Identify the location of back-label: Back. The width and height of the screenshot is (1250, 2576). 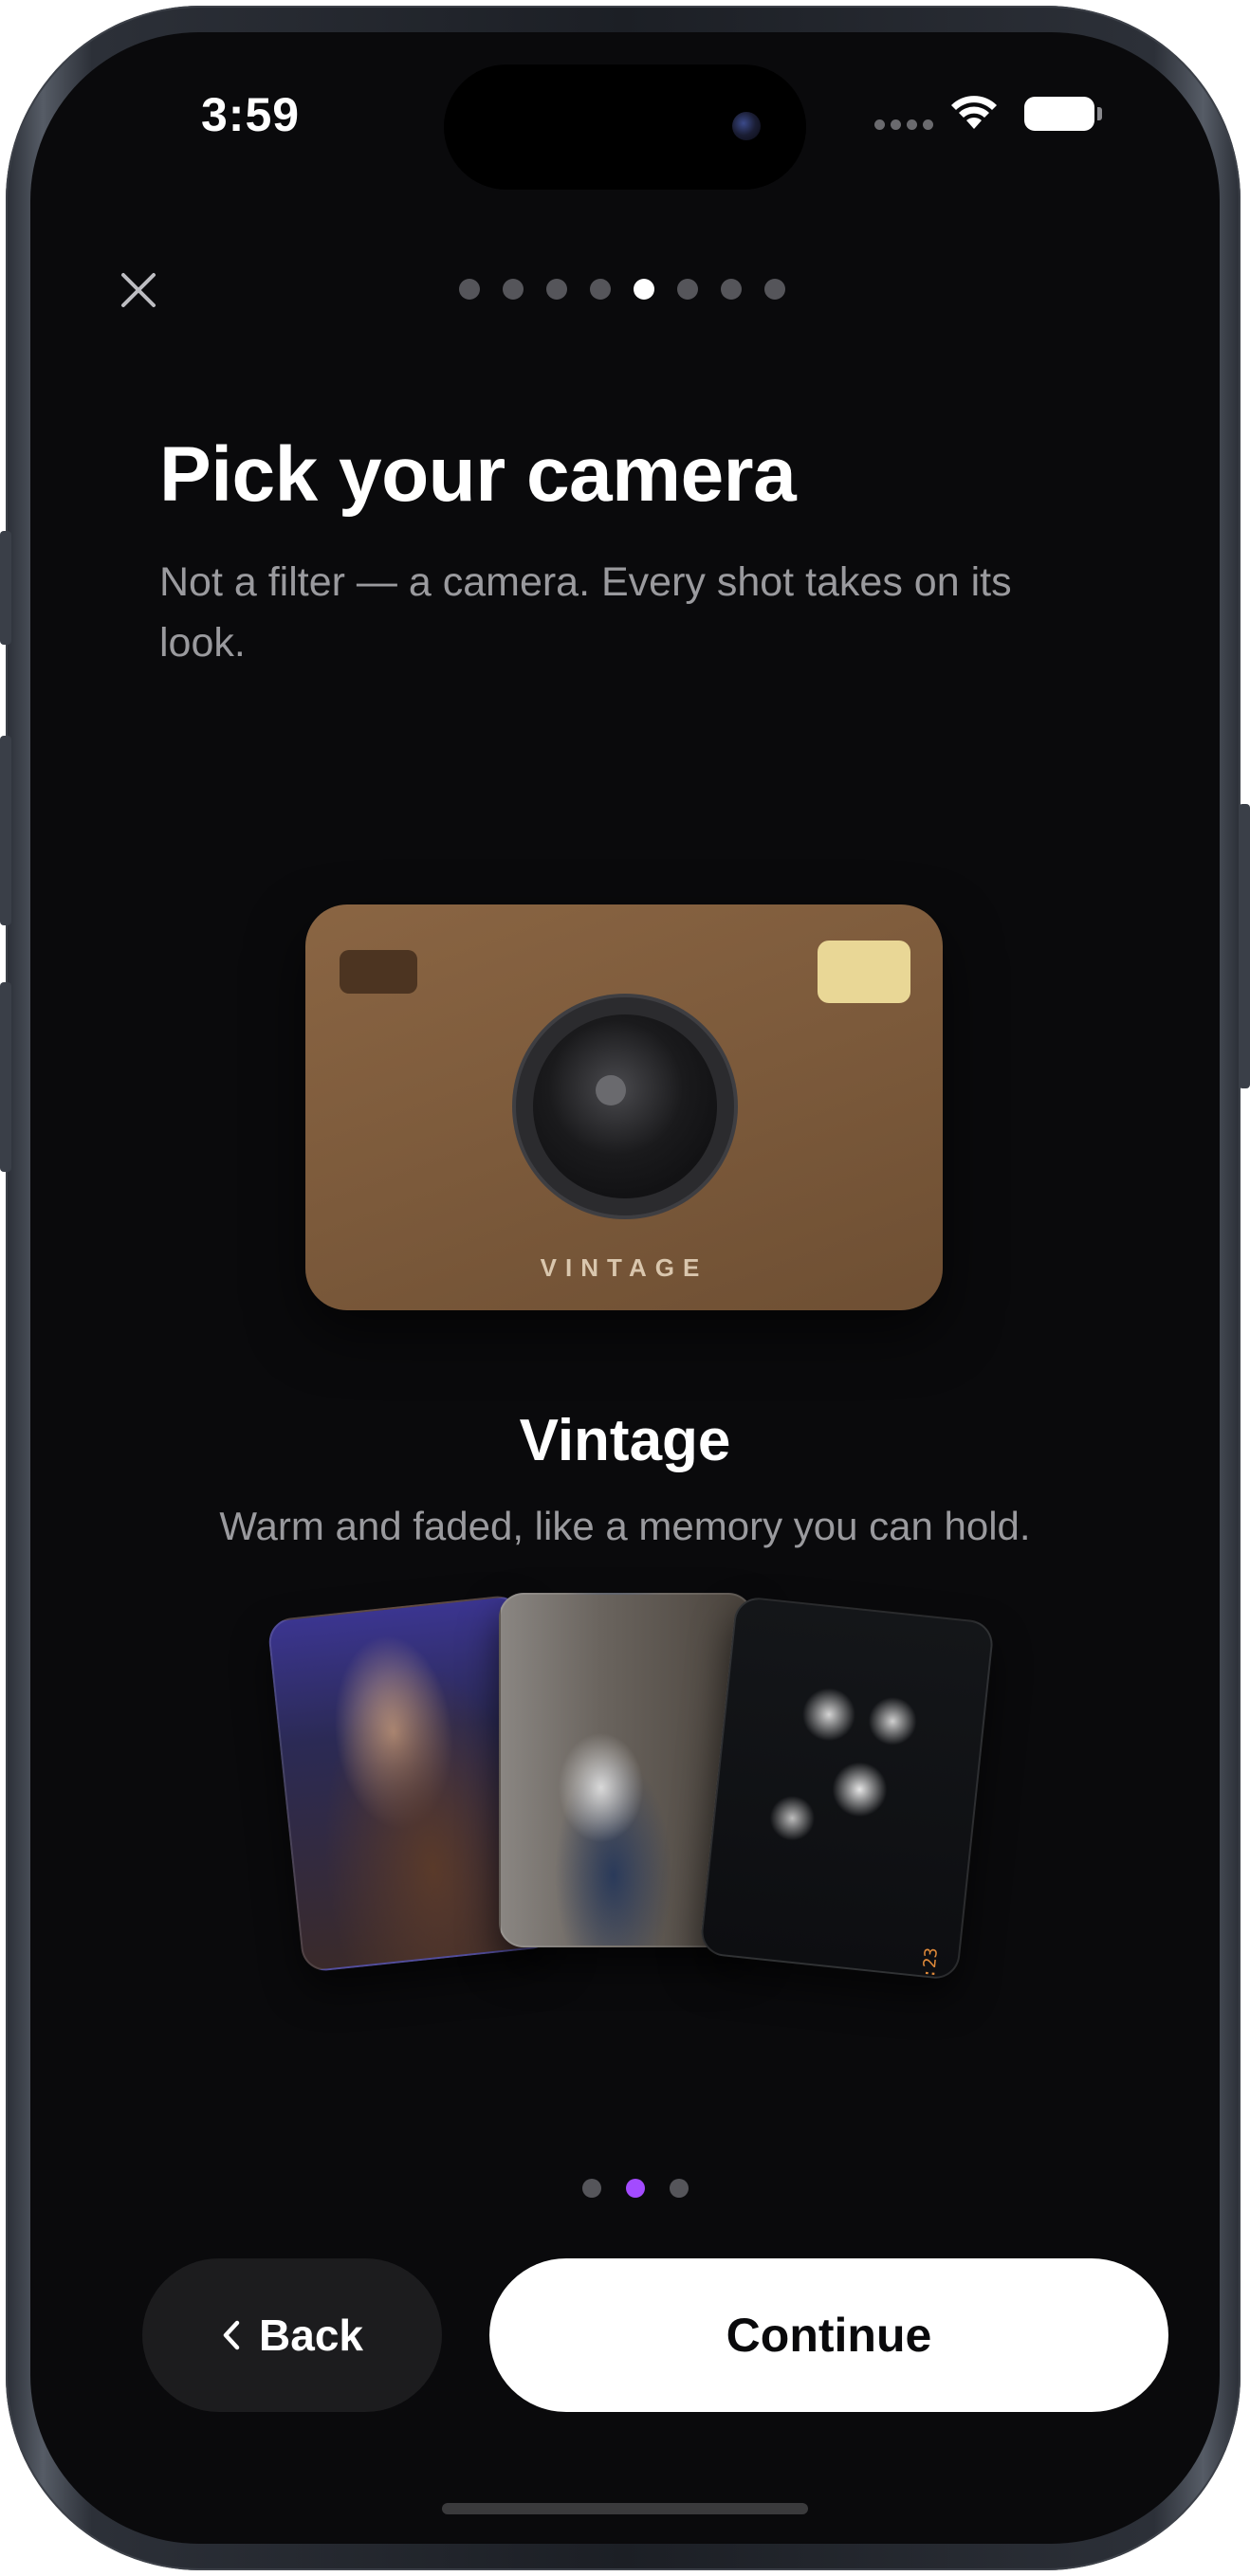
(311, 2335).